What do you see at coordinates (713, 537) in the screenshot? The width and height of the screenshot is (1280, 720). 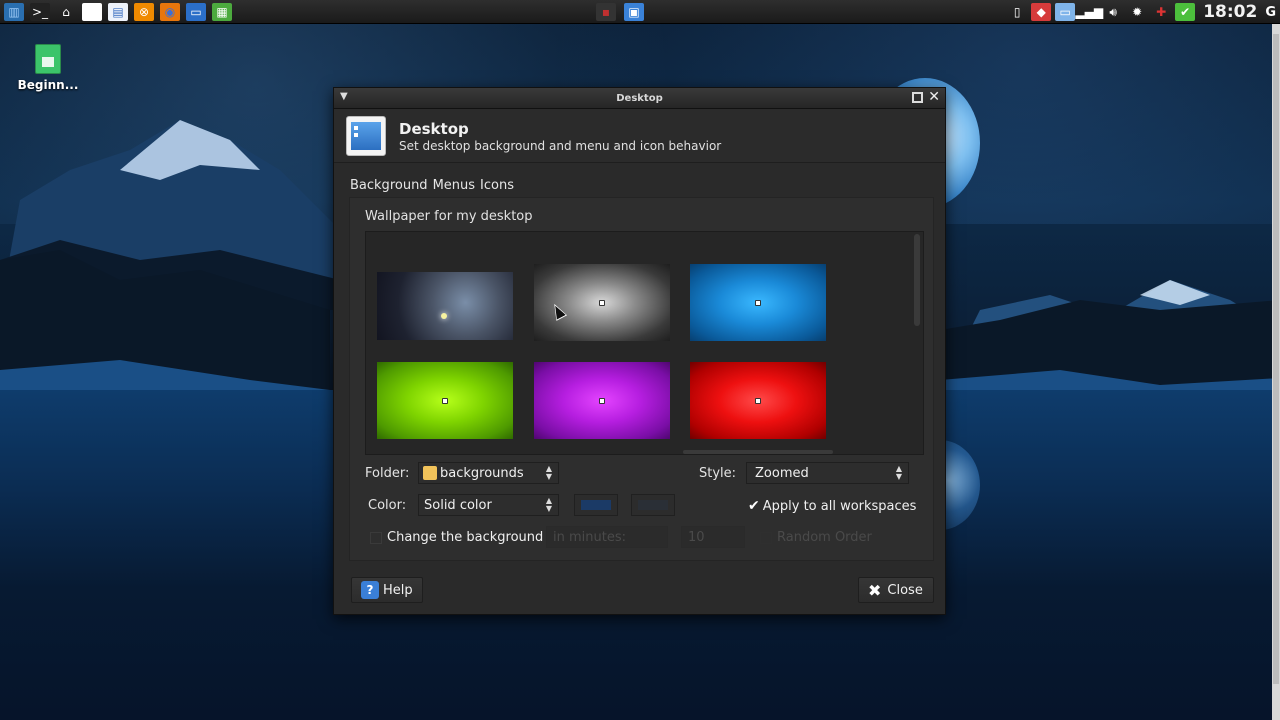 I see `interval-spinner: 10` at bounding box center [713, 537].